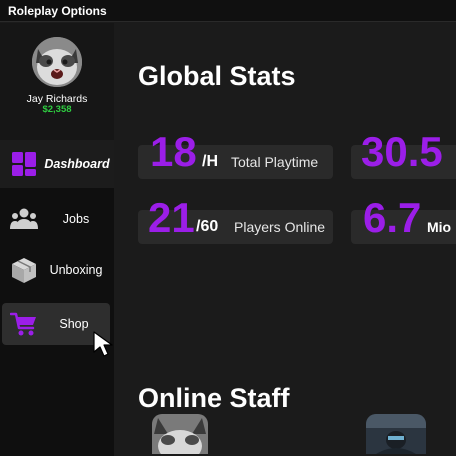 Image resolution: width=456 pixels, height=456 pixels. I want to click on cart-icon, so click(23, 324).